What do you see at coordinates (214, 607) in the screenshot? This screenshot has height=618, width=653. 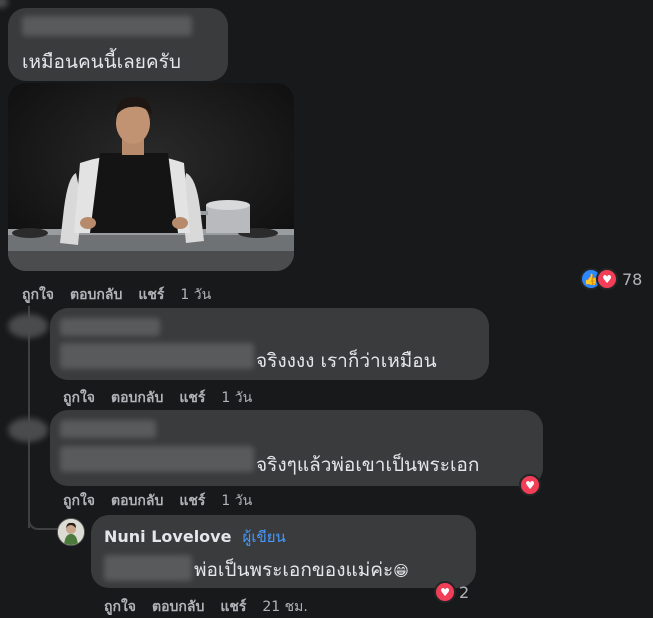 I see `reply-actions: ถูกใจ ตอบกลับ แชร์ 21 ชม.` at bounding box center [214, 607].